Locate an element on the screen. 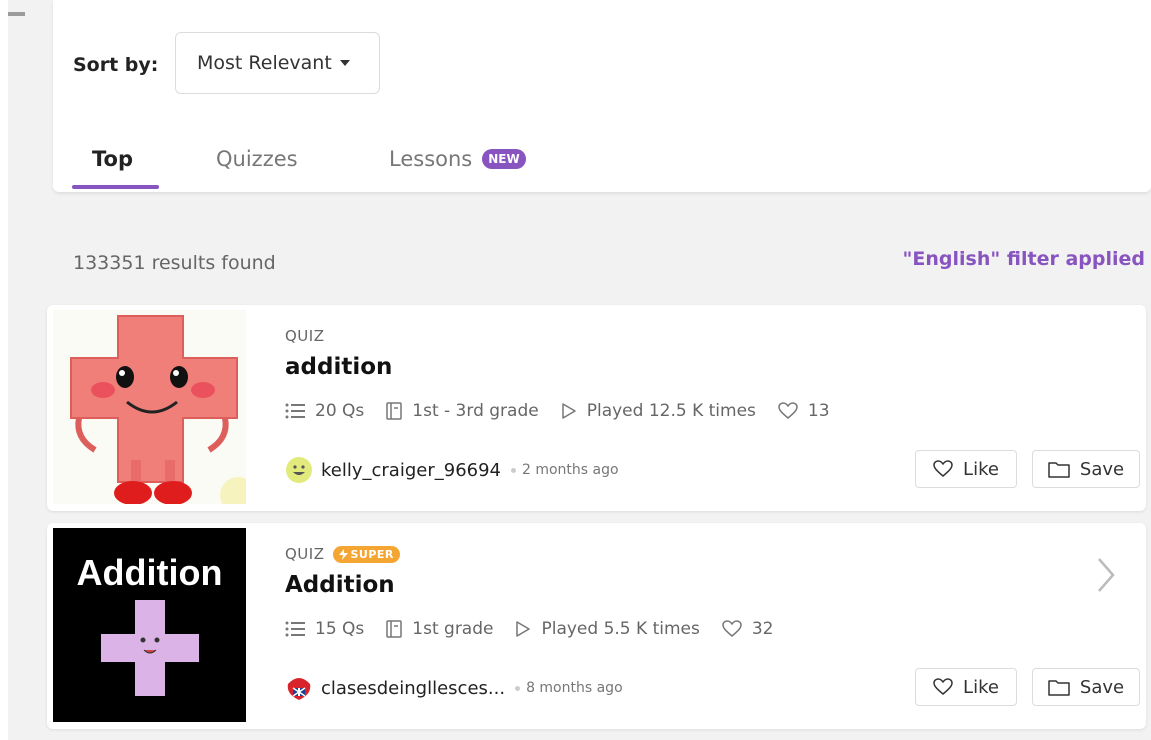  new-badge: NEW is located at coordinates (504, 159).